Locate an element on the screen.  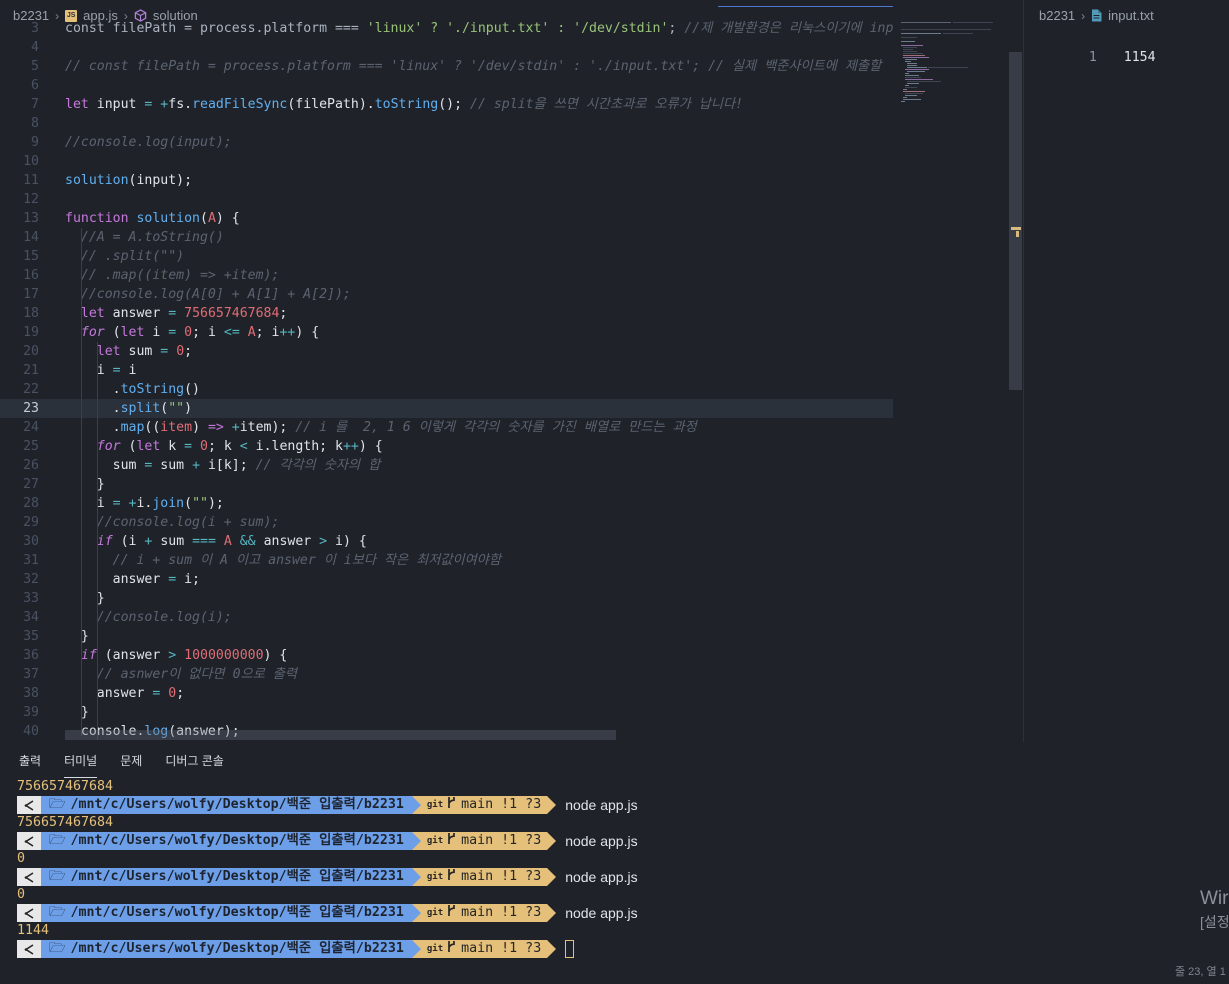
input-txt-line: 1 1154 is located at coordinates (1090, 47).